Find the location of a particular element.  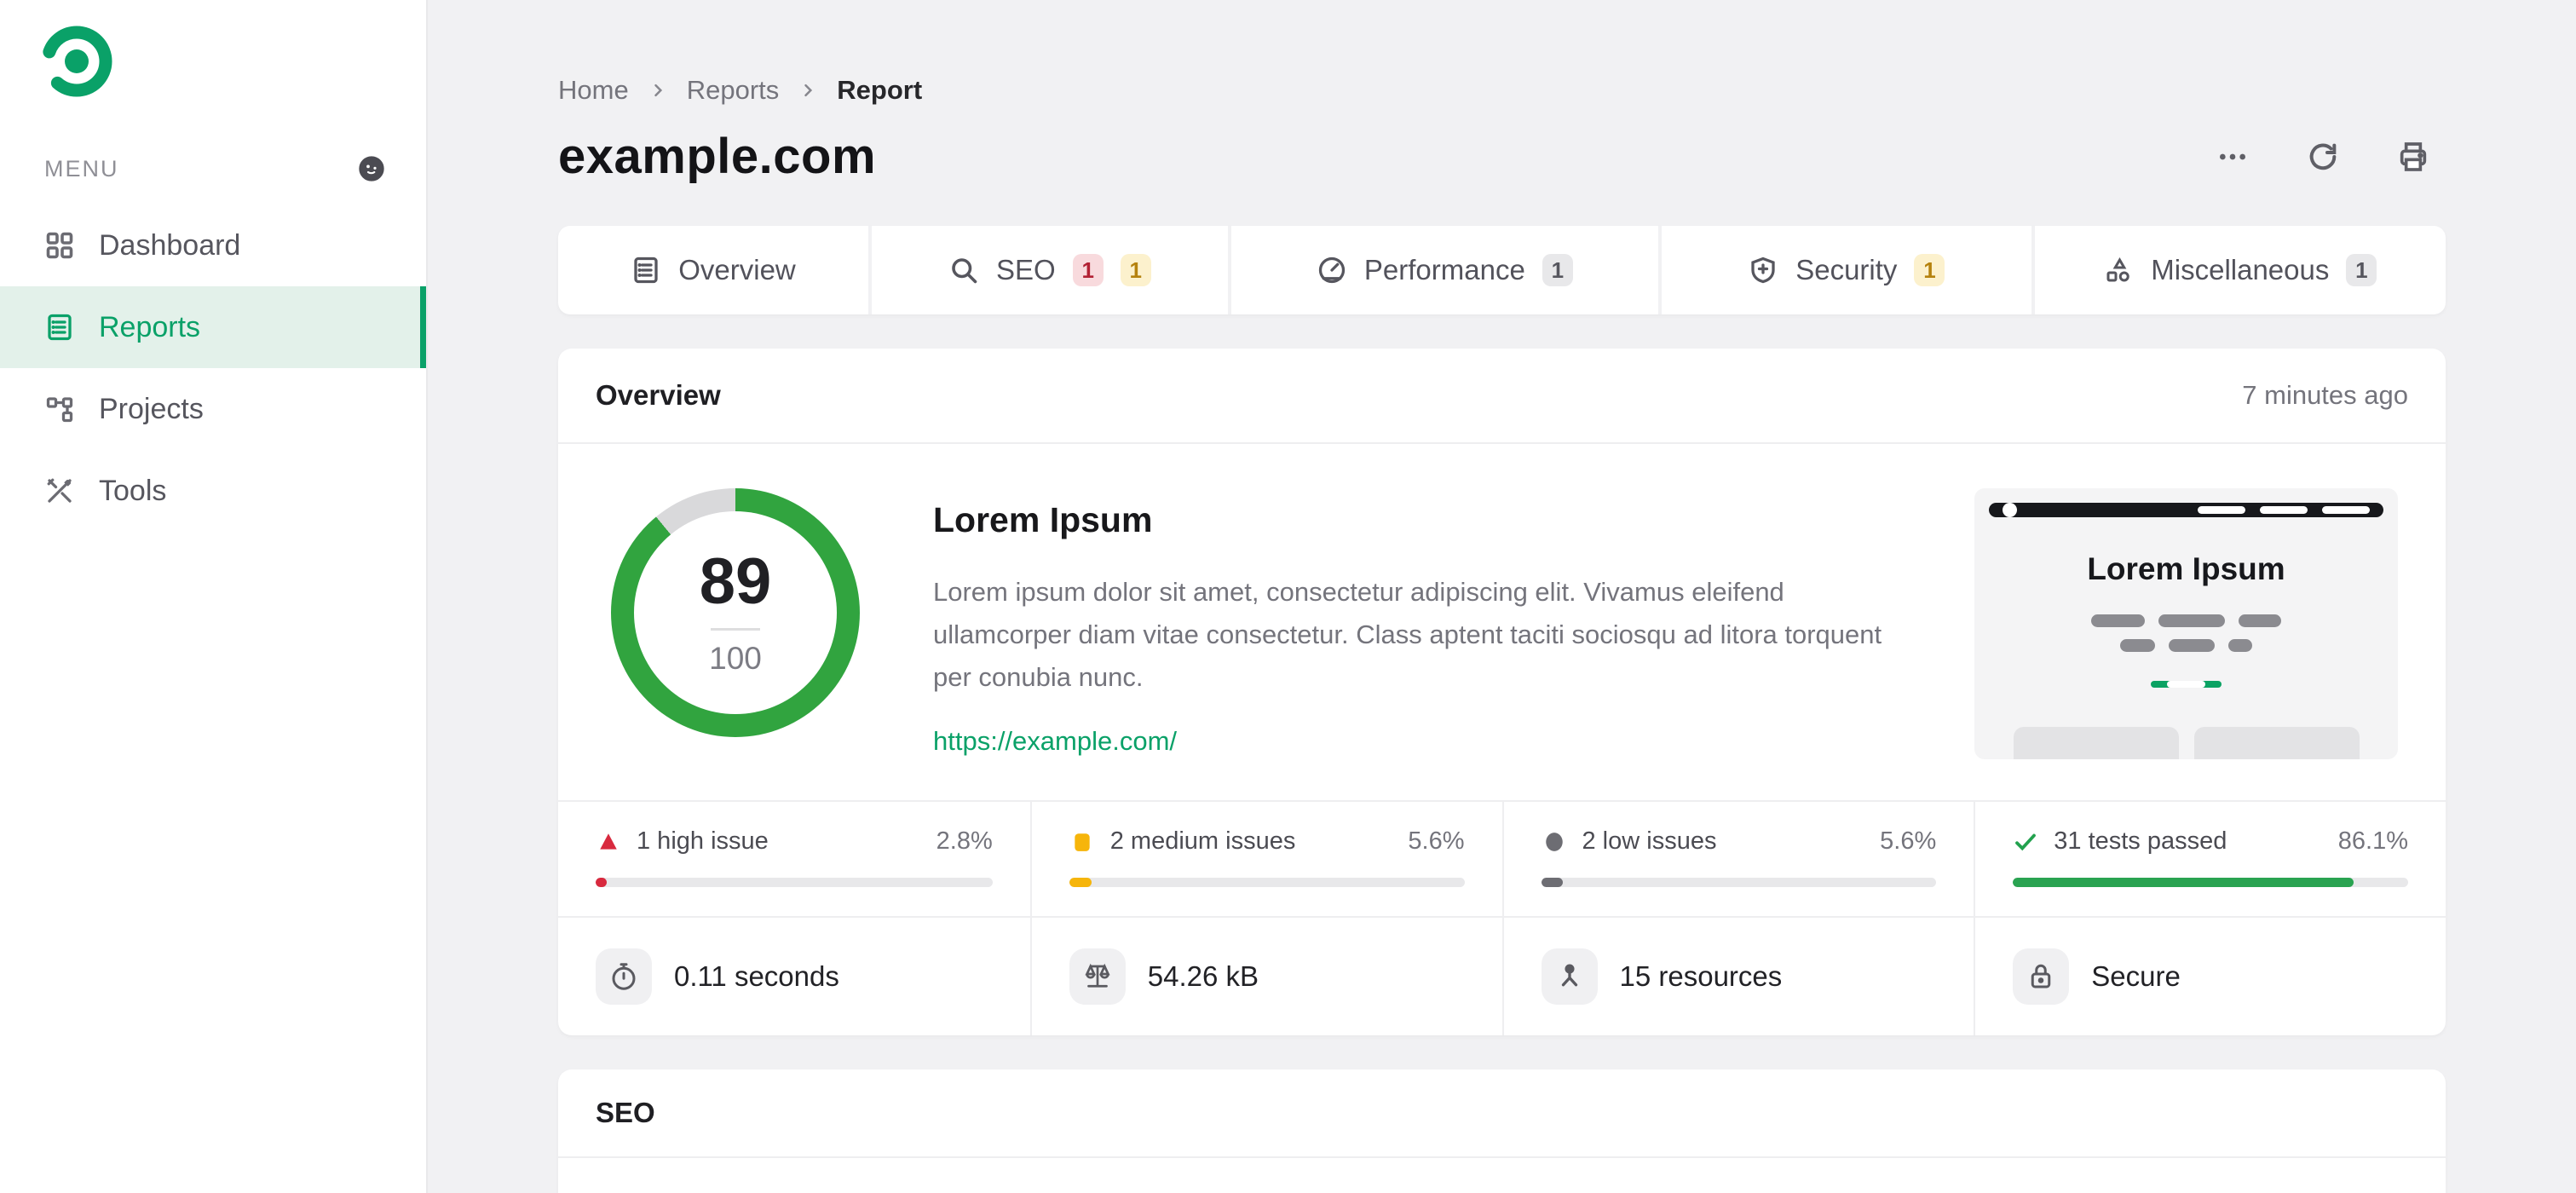

lock-icon is located at coordinates (2041, 976).